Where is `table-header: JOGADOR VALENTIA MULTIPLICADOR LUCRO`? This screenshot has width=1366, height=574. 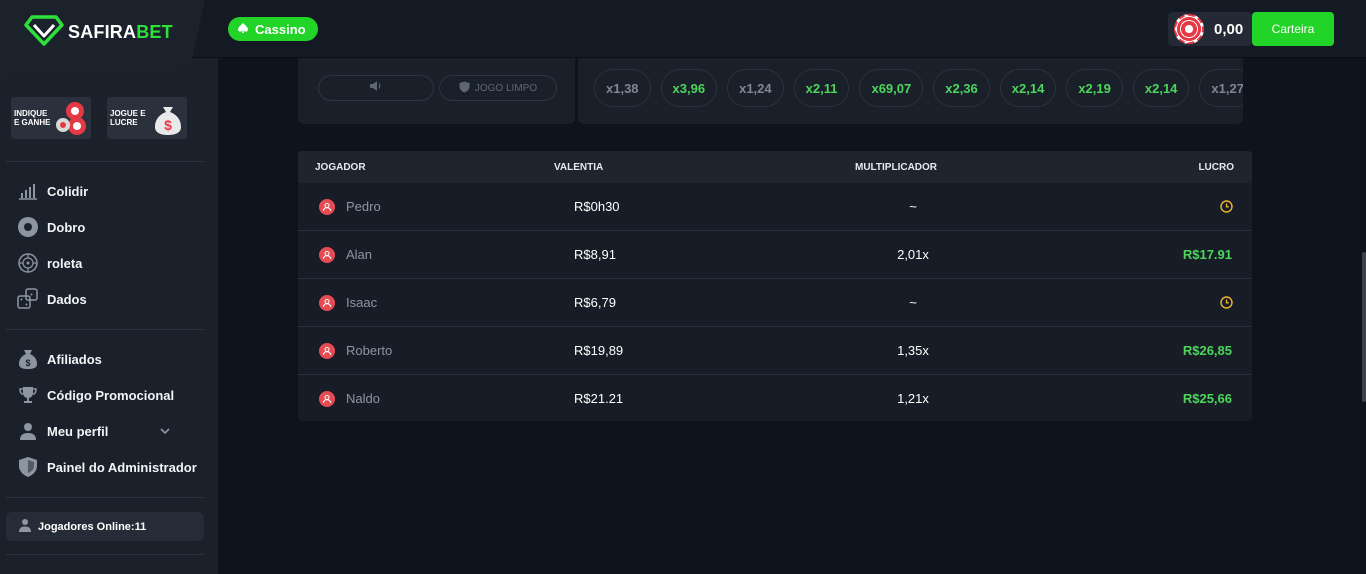 table-header: JOGADOR VALENTIA MULTIPLICADOR LUCRO is located at coordinates (775, 167).